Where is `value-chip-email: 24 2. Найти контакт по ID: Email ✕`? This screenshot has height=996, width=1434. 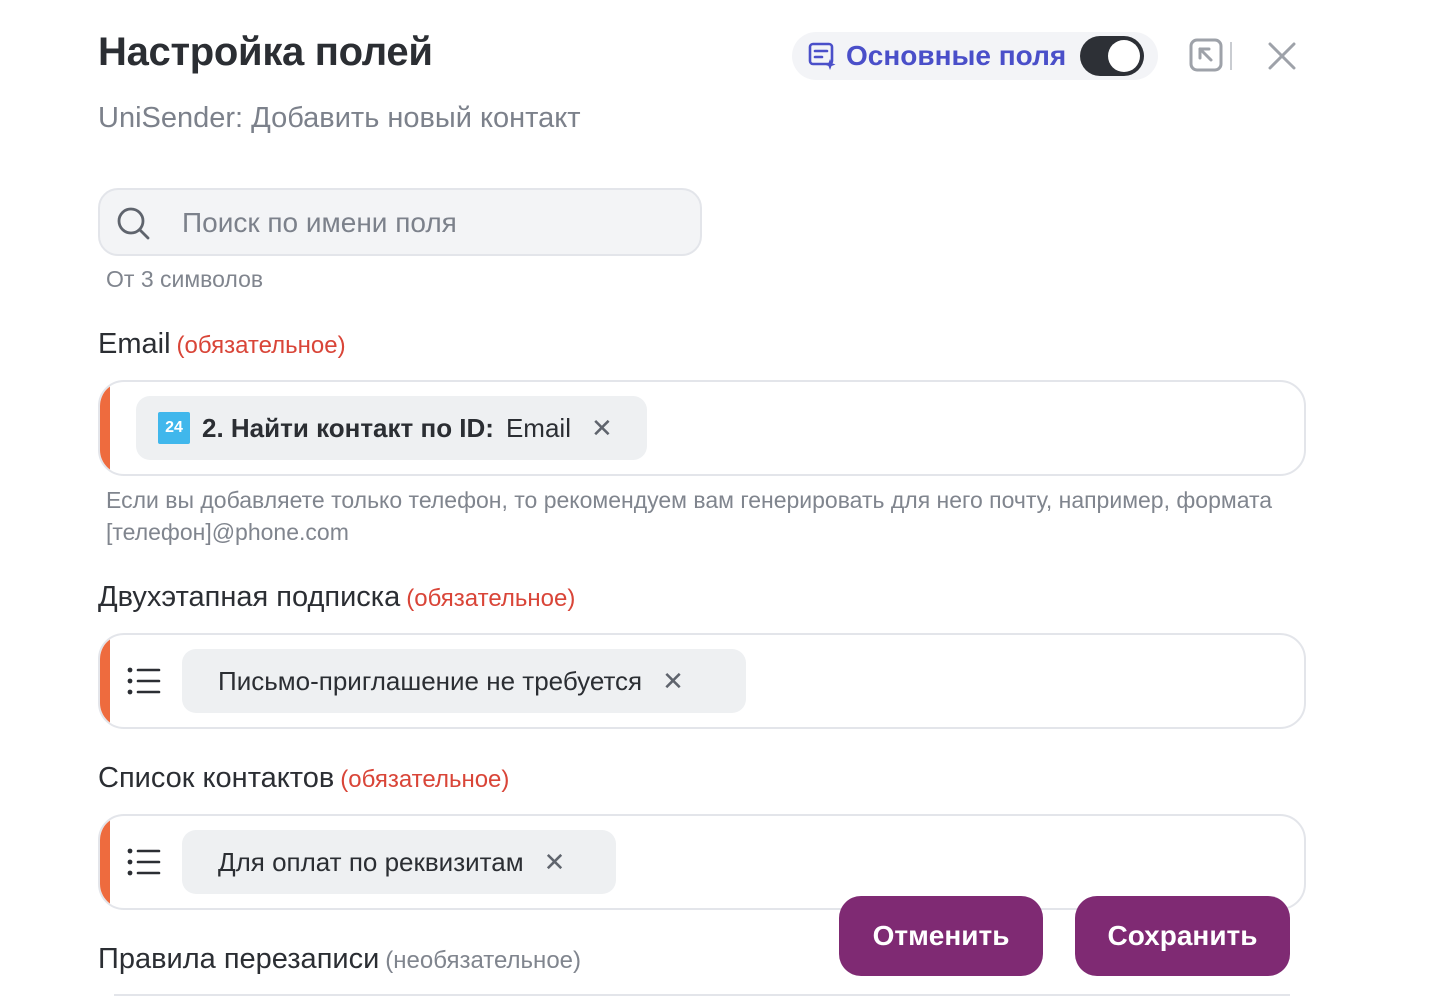 value-chip-email: 24 2. Найти контакт по ID: Email ✕ is located at coordinates (391, 428).